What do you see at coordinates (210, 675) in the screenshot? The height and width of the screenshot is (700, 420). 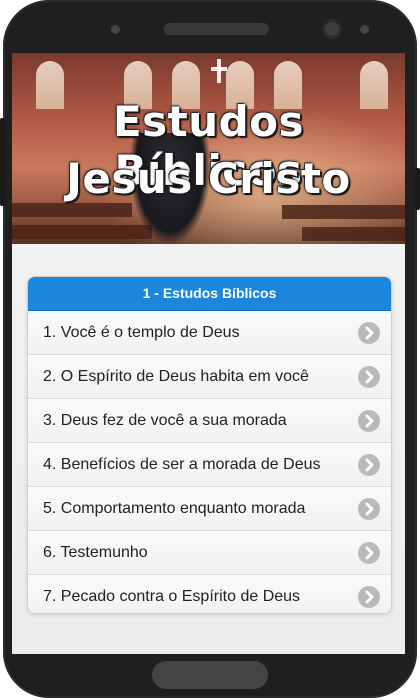 I see `home-button` at bounding box center [210, 675].